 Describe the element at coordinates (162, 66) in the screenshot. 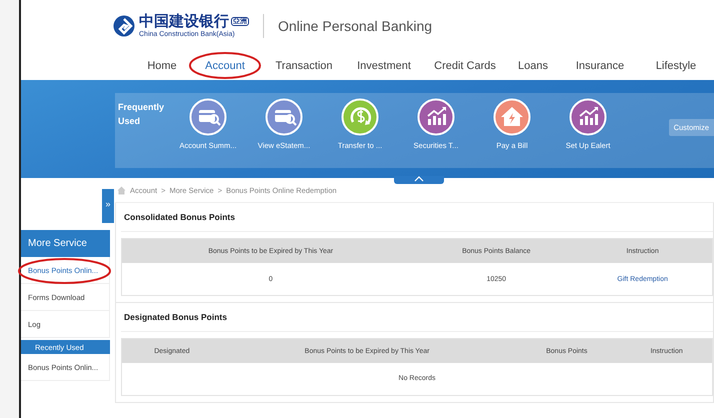

I see `nav-tab: Home` at that location.